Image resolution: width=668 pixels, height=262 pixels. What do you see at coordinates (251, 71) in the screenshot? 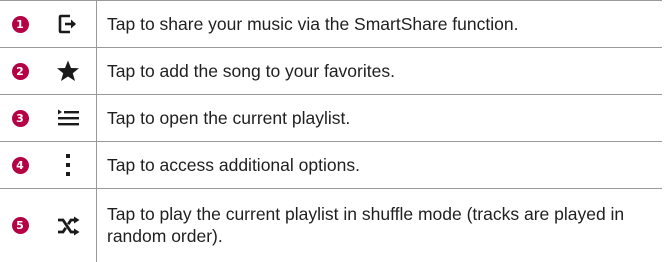
I see `row-description: Tap to add the song to your favorites.` at bounding box center [251, 71].